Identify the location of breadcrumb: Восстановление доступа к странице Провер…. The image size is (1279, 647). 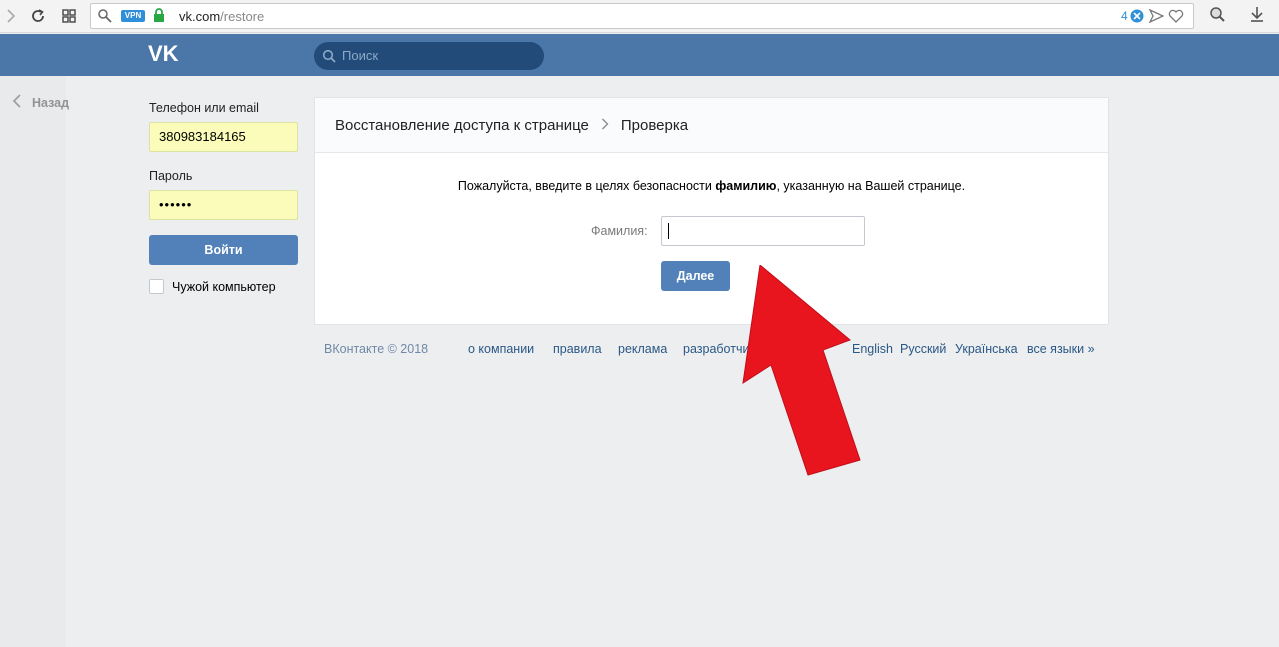
(711, 125).